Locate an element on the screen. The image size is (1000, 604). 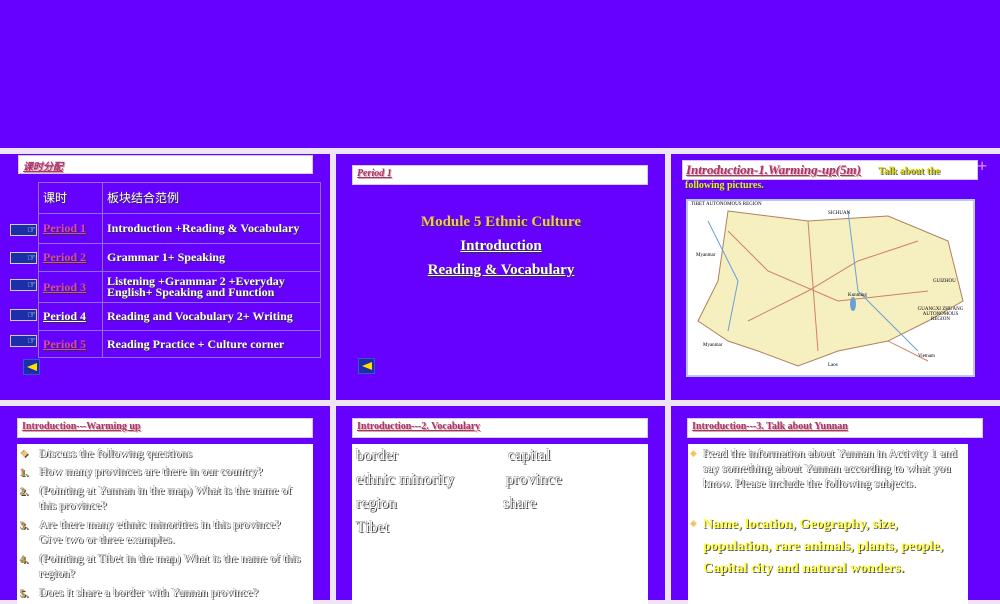
vocab-word: border is located at coordinates (377, 455).